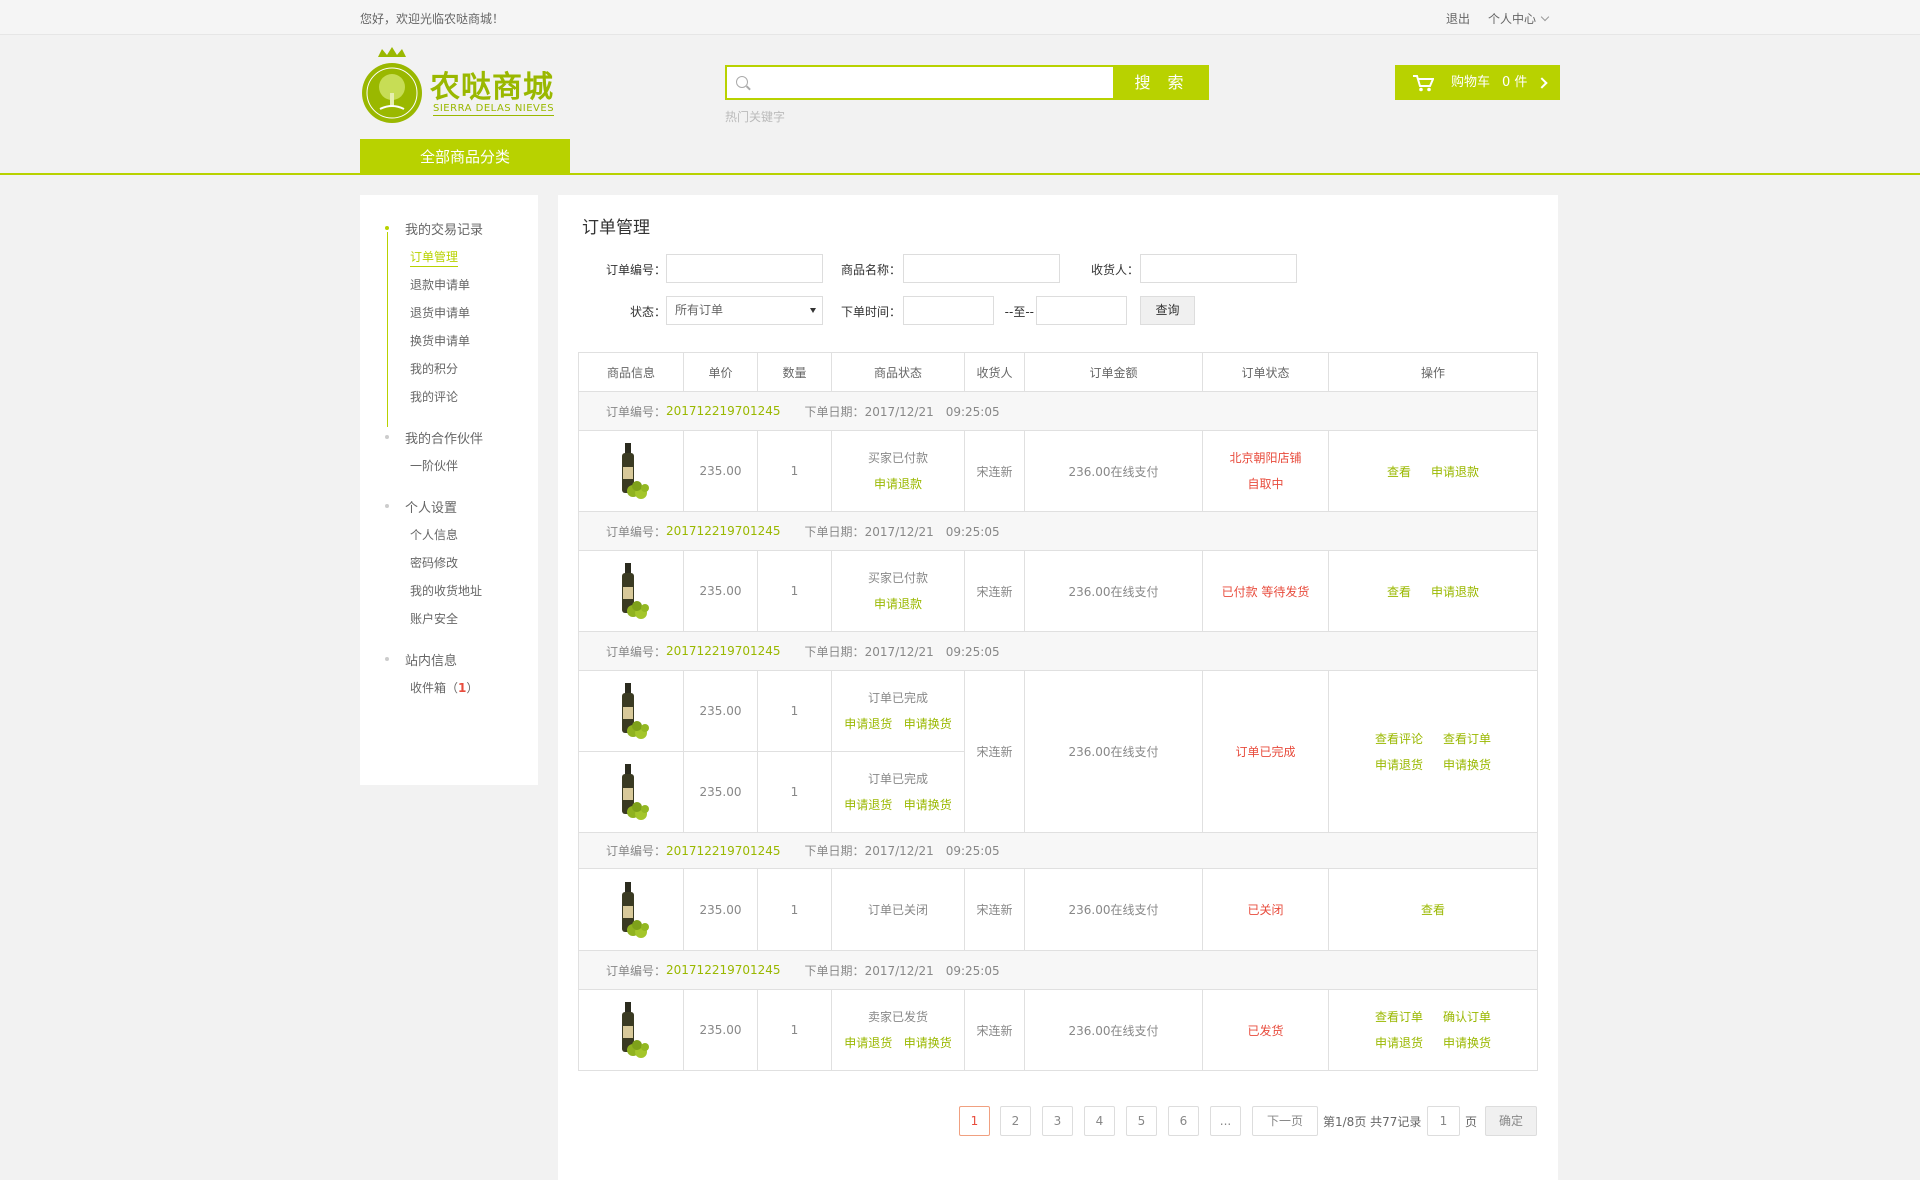 The height and width of the screenshot is (1180, 1920). I want to click on column-header: 商品状态, so click(898, 372).